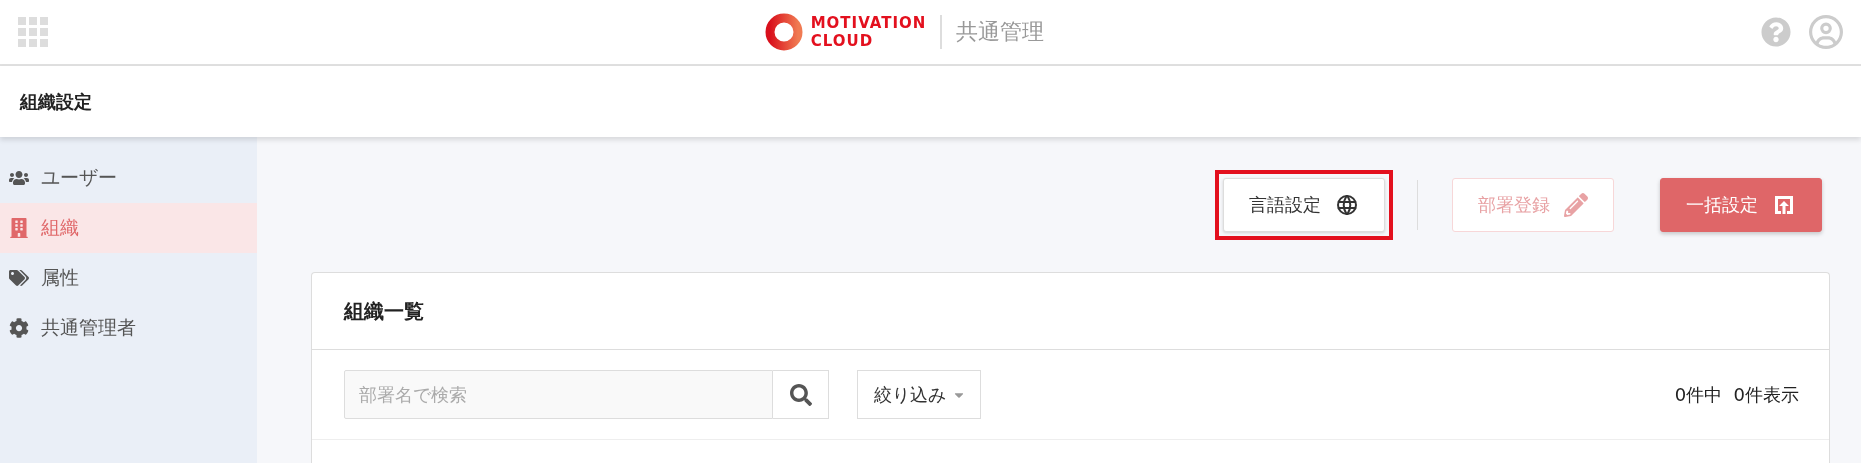 The image size is (1861, 463). Describe the element at coordinates (919, 394) in the screenshot. I see `filter-dropdown: 絞り込み` at that location.